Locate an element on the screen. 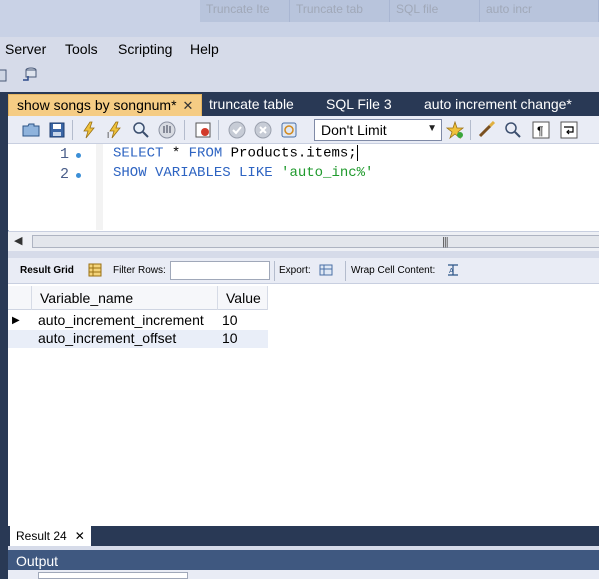 This screenshot has height=579, width=599. editor-horizontal-scrollbar: ◀ ||| is located at coordinates (303, 241).